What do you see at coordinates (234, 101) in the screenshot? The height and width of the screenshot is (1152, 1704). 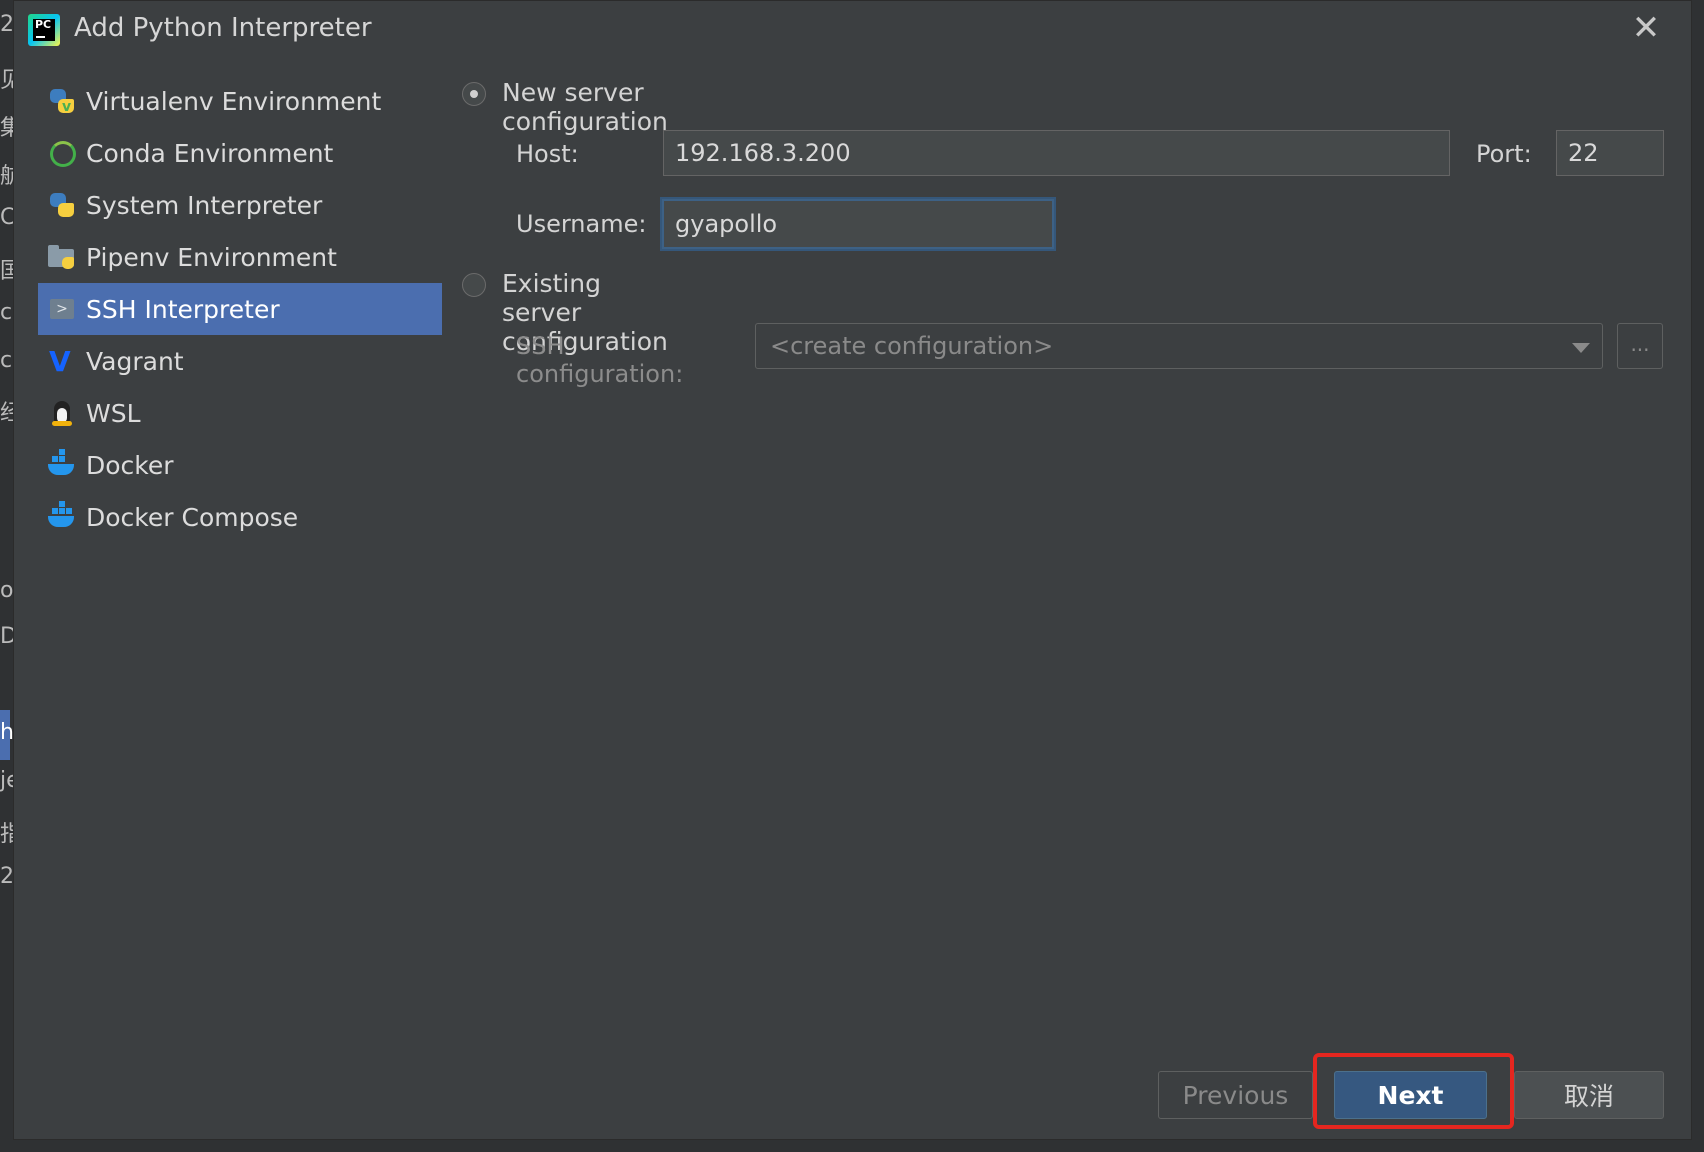 I see `sidebar-item-label: Virtualenv Environment` at bounding box center [234, 101].